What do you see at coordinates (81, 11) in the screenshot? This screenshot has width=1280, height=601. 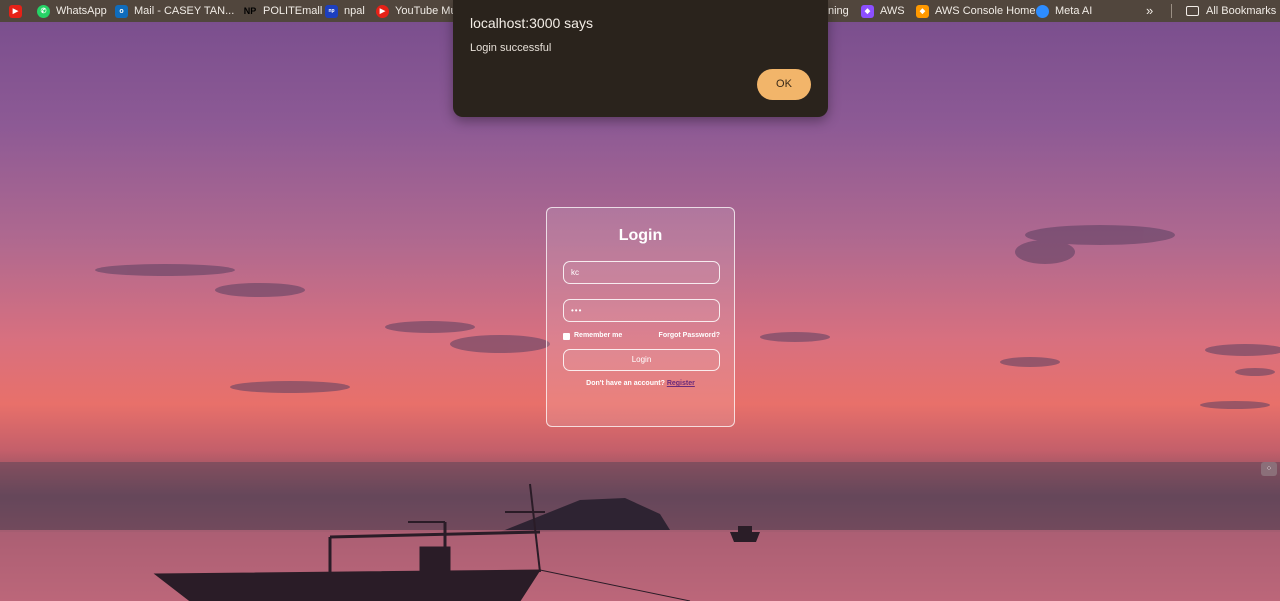 I see `bookmark-label: WhatsApp` at bounding box center [81, 11].